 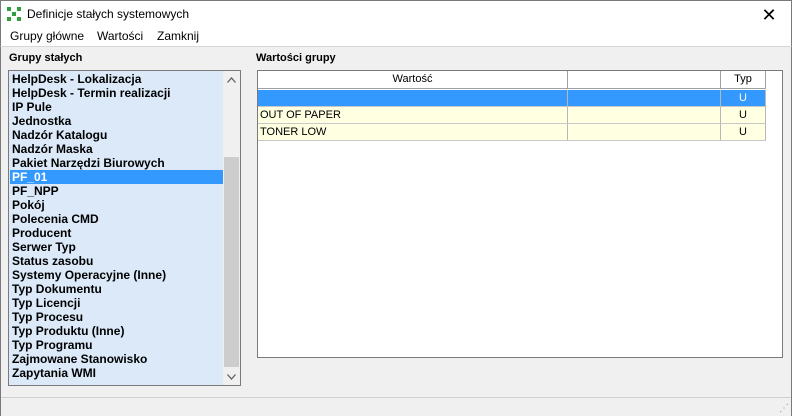 I want to click on menu-grupy-glowne: Grupy główne, so click(x=47, y=36).